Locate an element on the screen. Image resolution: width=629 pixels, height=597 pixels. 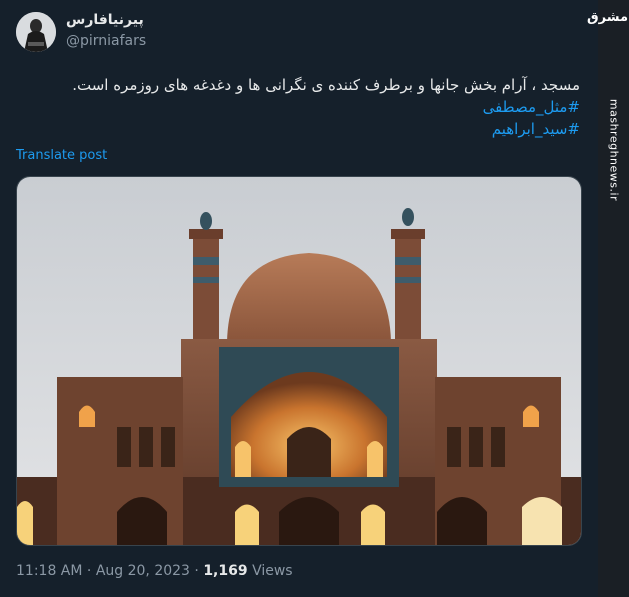
watermark-url: mashreghnews.ir is located at coordinates (614, 150).